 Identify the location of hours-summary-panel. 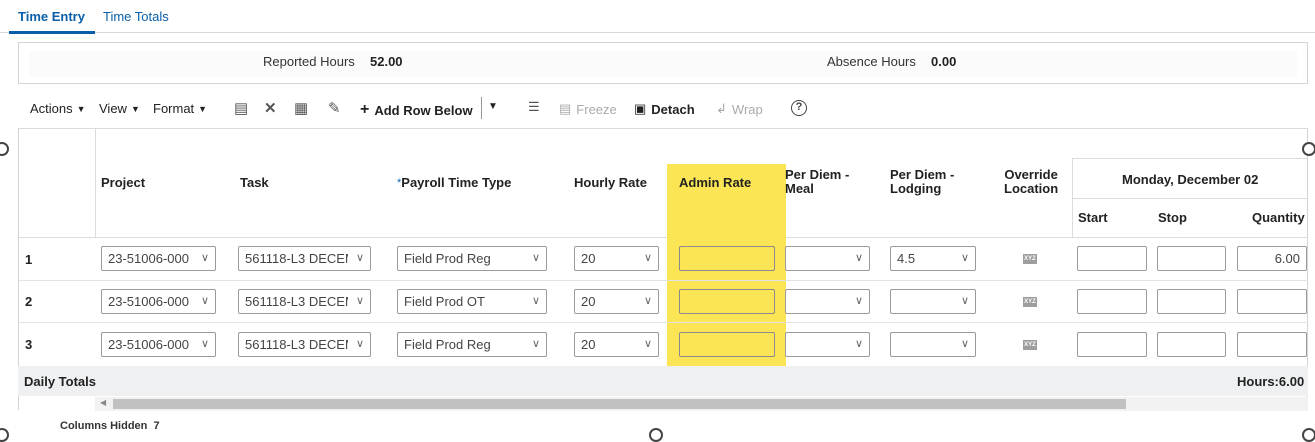
(663, 63).